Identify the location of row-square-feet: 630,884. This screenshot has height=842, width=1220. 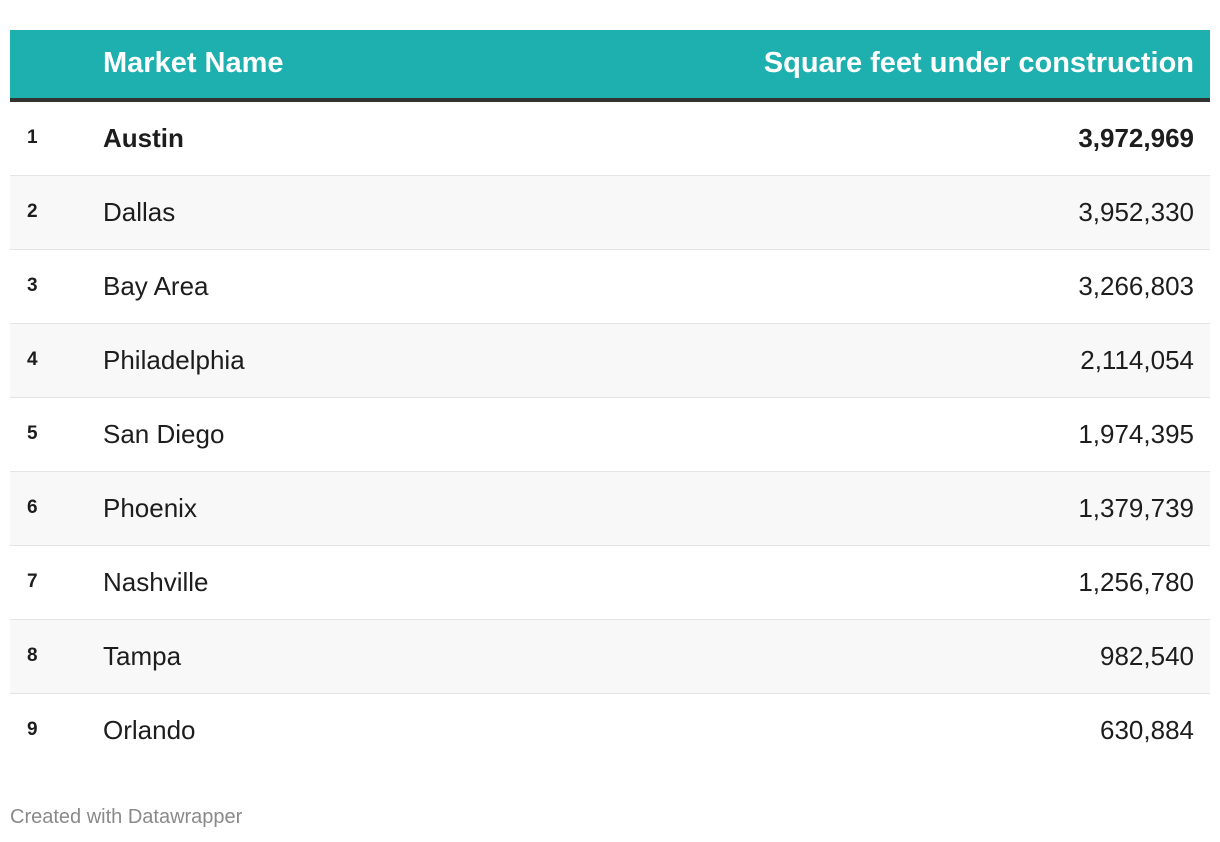
(1147, 730).